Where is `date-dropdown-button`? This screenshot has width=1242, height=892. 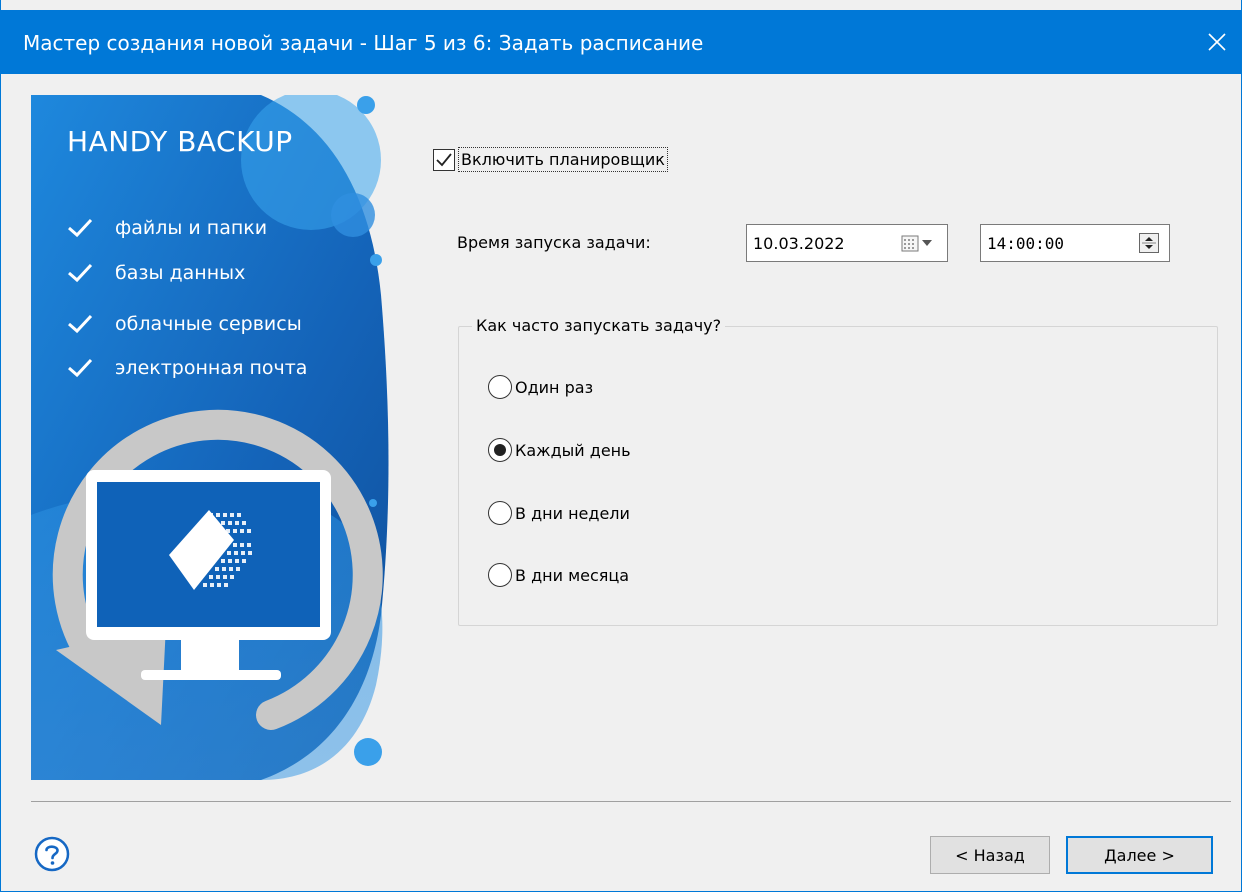 date-dropdown-button is located at coordinates (921, 243).